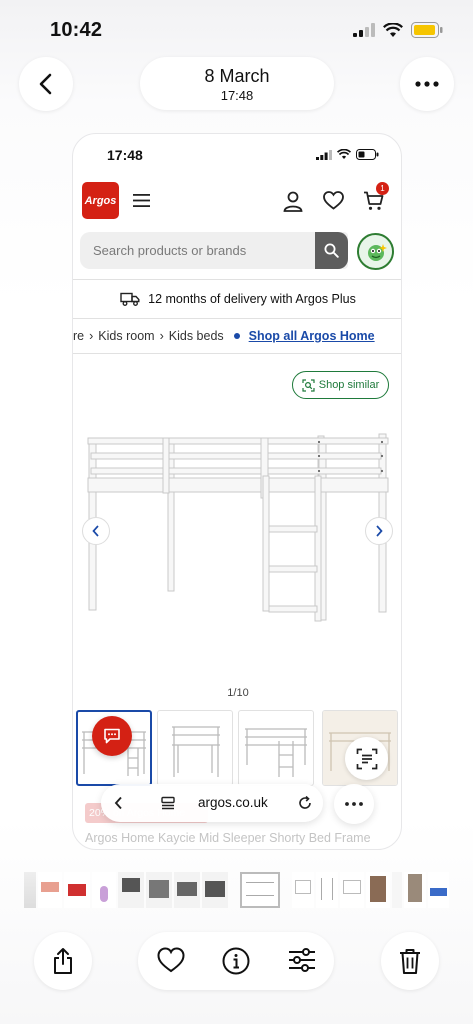  Describe the element at coordinates (252, 299) in the screenshot. I see `delivery-text: 12 months of delivery with Argos Plus` at that location.